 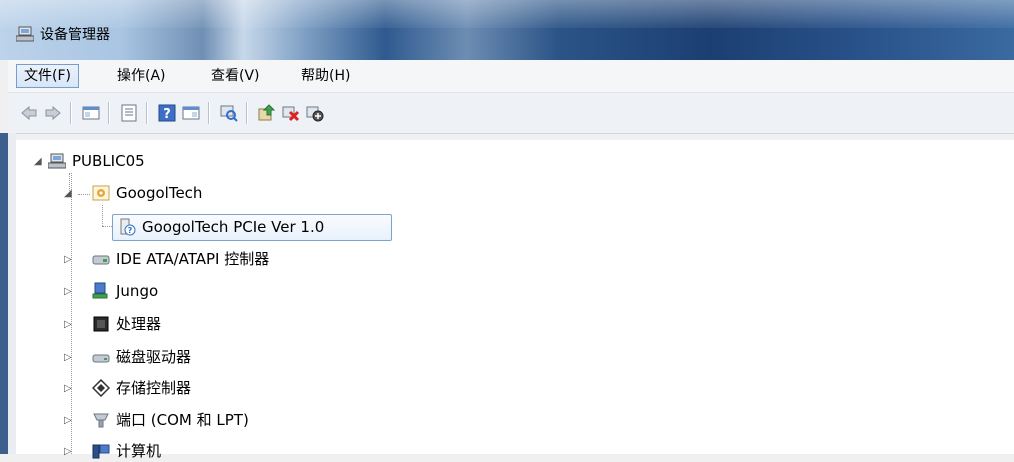 I want to click on window-frame-inner, so click(x=12, y=293).